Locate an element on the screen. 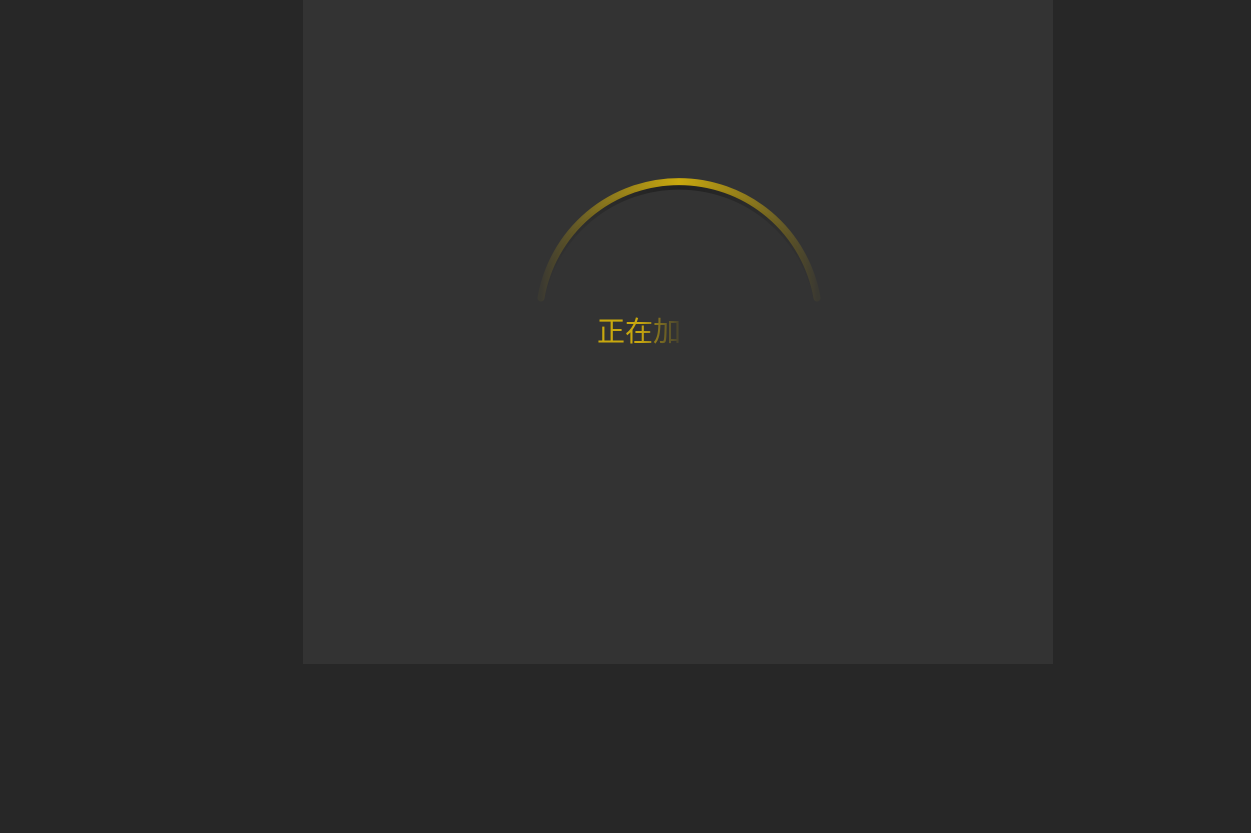 The width and height of the screenshot is (1251, 833). loading-text: 正在加 is located at coordinates (639, 331).